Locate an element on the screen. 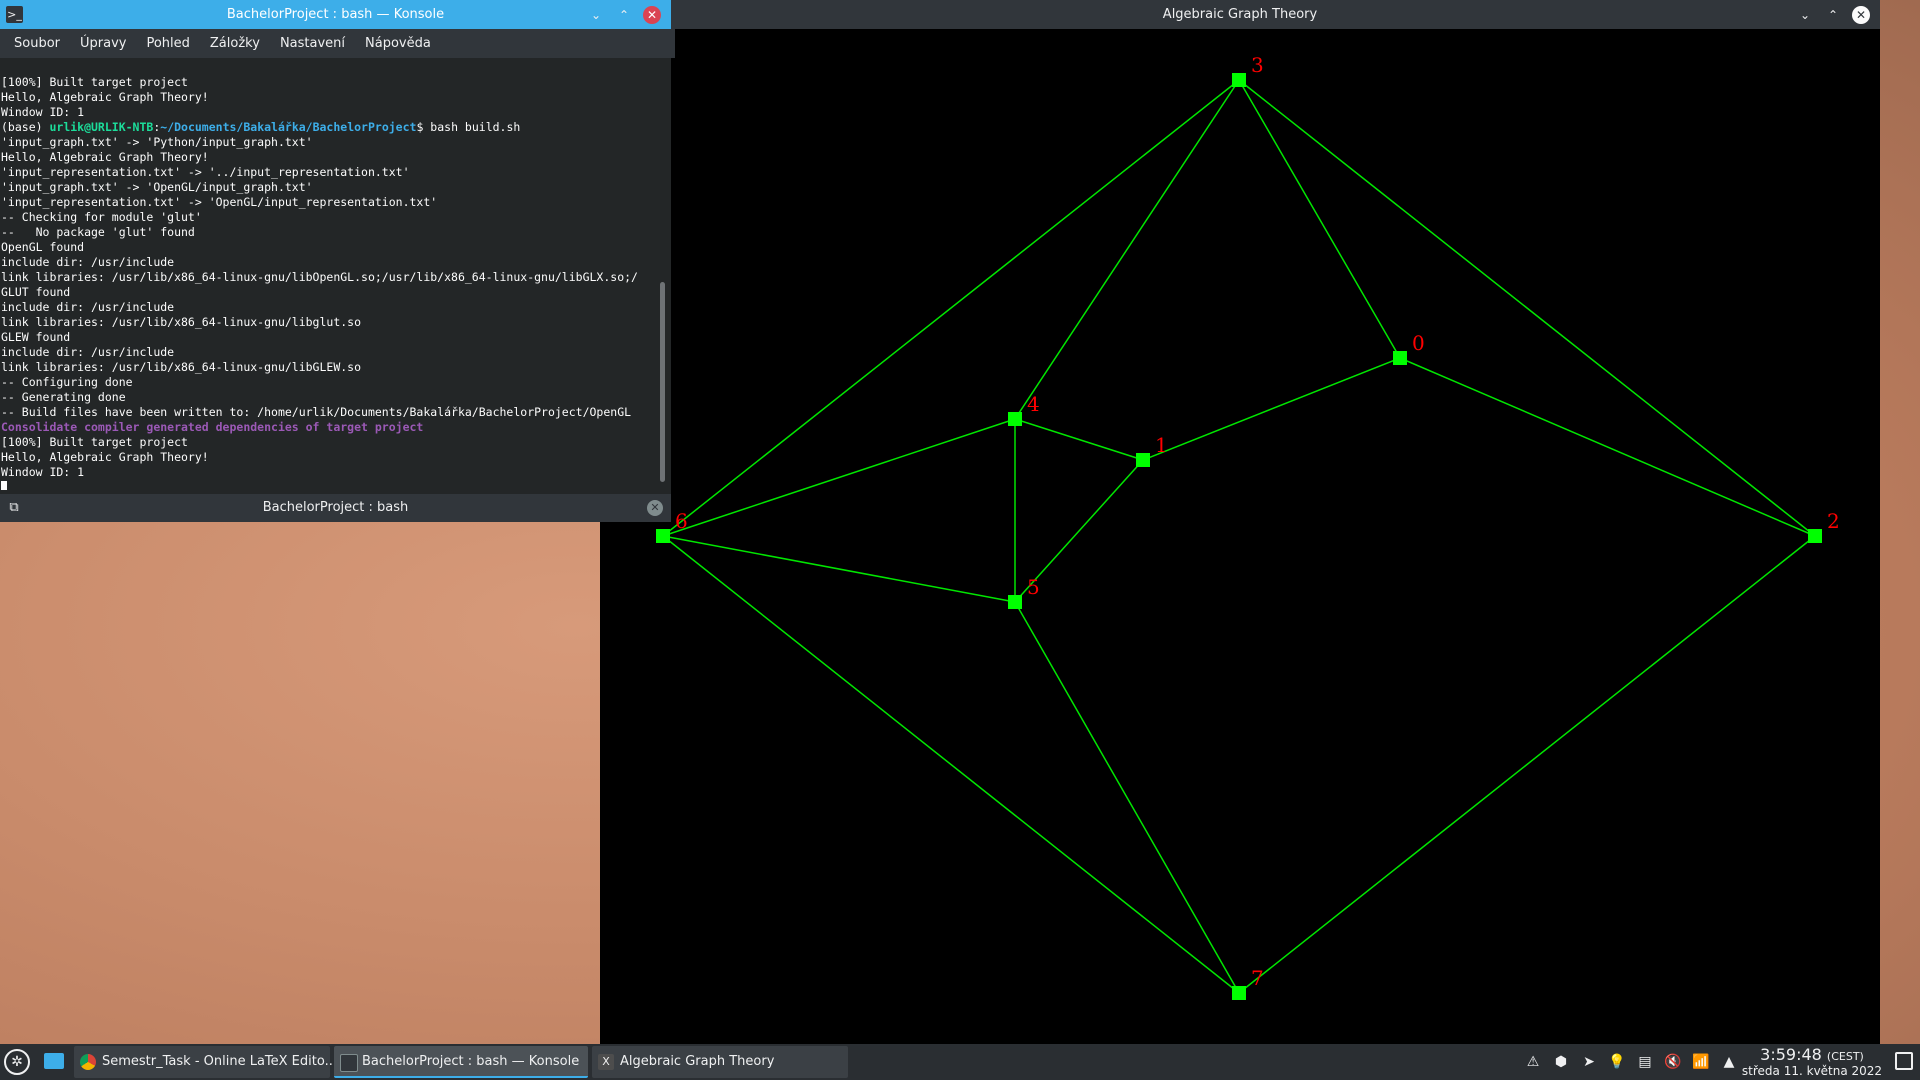 The height and width of the screenshot is (1080, 1920). graph-node-label-1: 1 is located at coordinates (1161, 445).